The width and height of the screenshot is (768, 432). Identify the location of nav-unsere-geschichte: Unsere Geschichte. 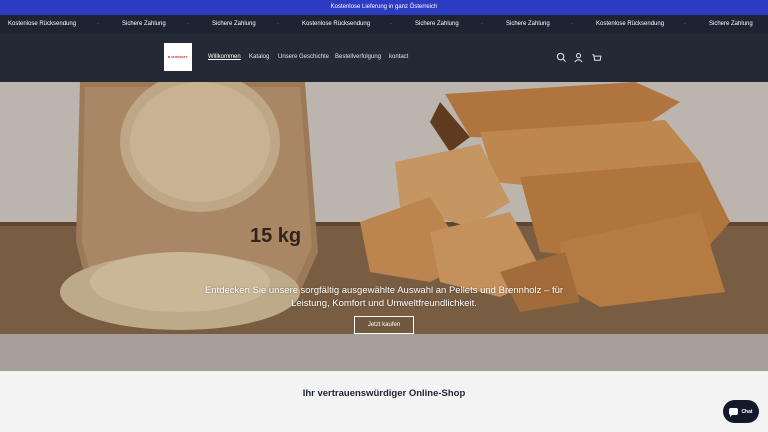
(303, 57).